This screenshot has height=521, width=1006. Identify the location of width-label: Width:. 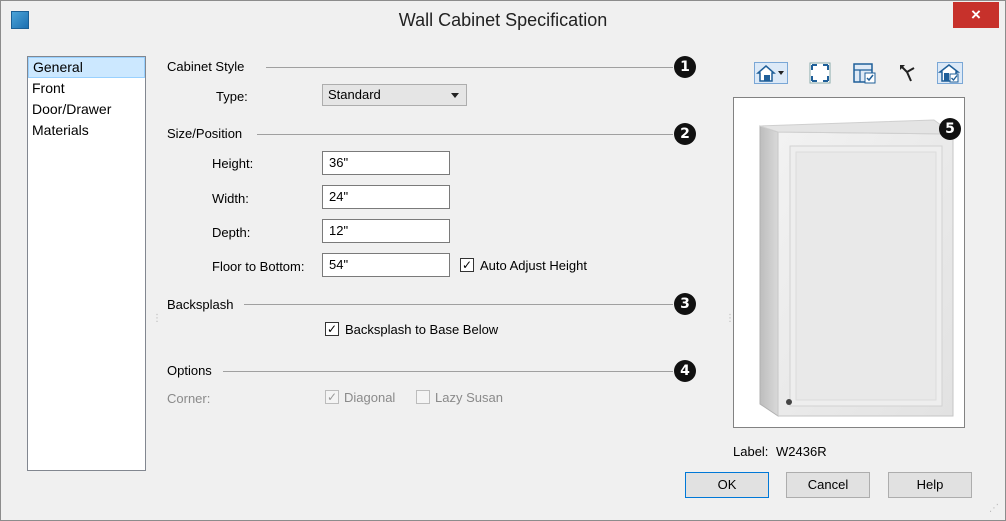
(230, 198).